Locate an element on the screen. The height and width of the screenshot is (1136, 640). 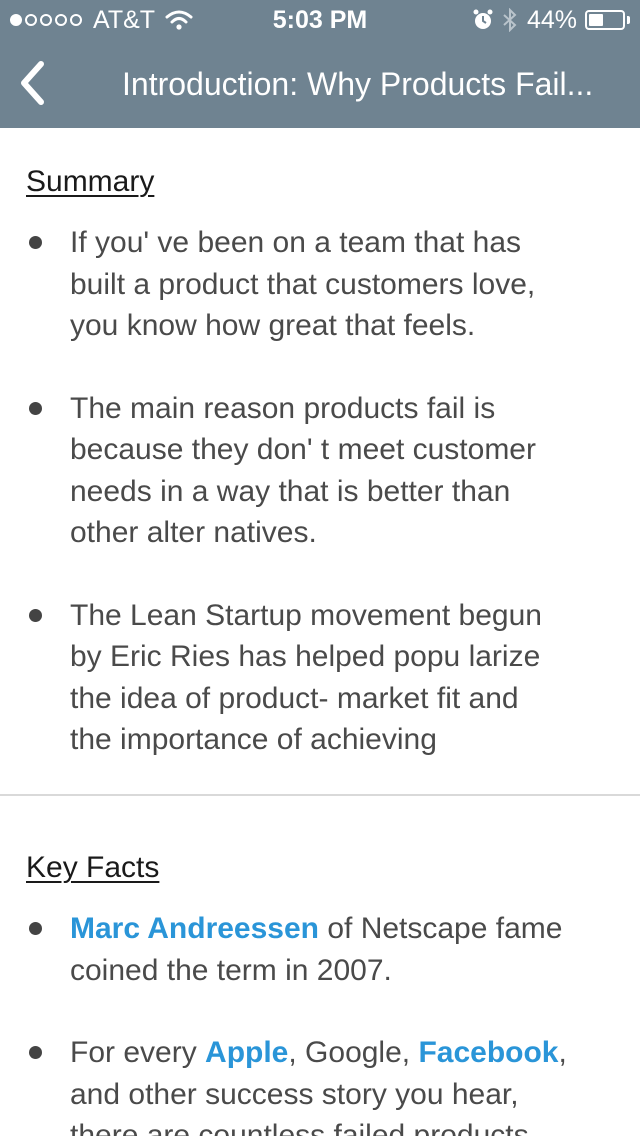
bullet-line: The Lean Startup movement begun is located at coordinates (306, 615).